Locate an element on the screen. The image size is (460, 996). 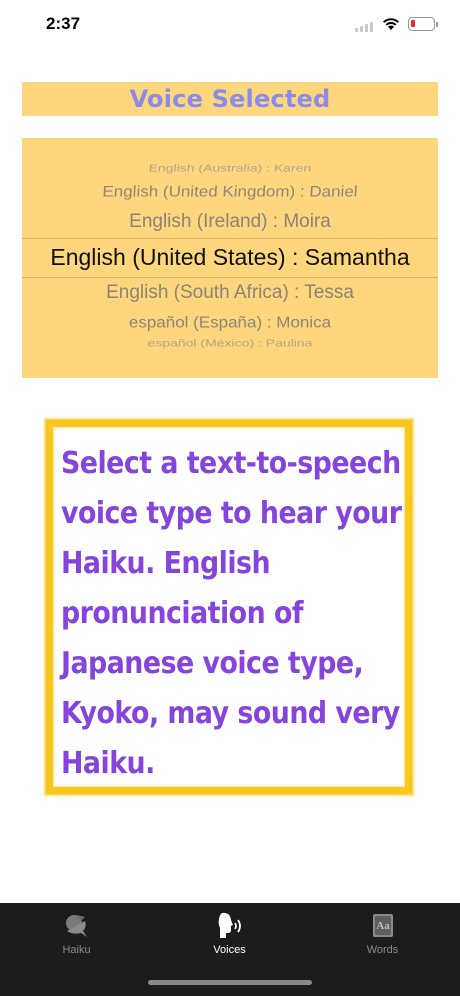
battery-icon is located at coordinates (421, 24).